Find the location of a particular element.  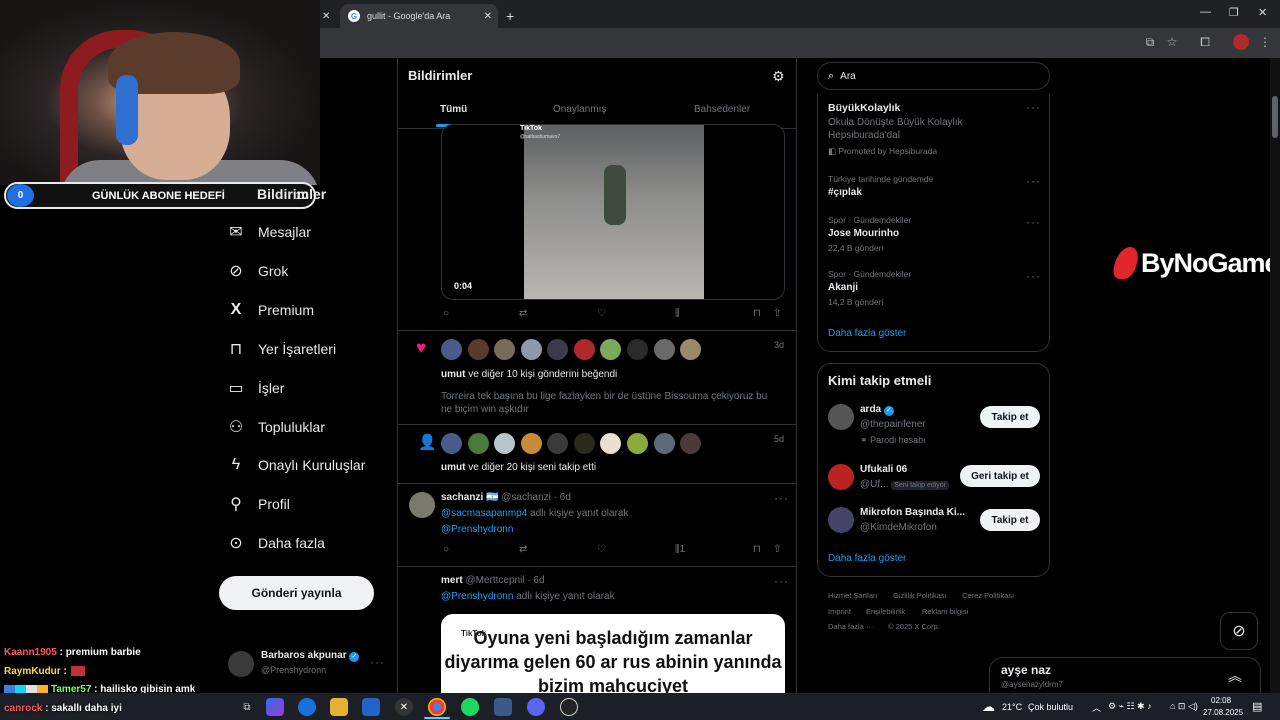

close-window-button: ✕ is located at coordinates (1262, 12).